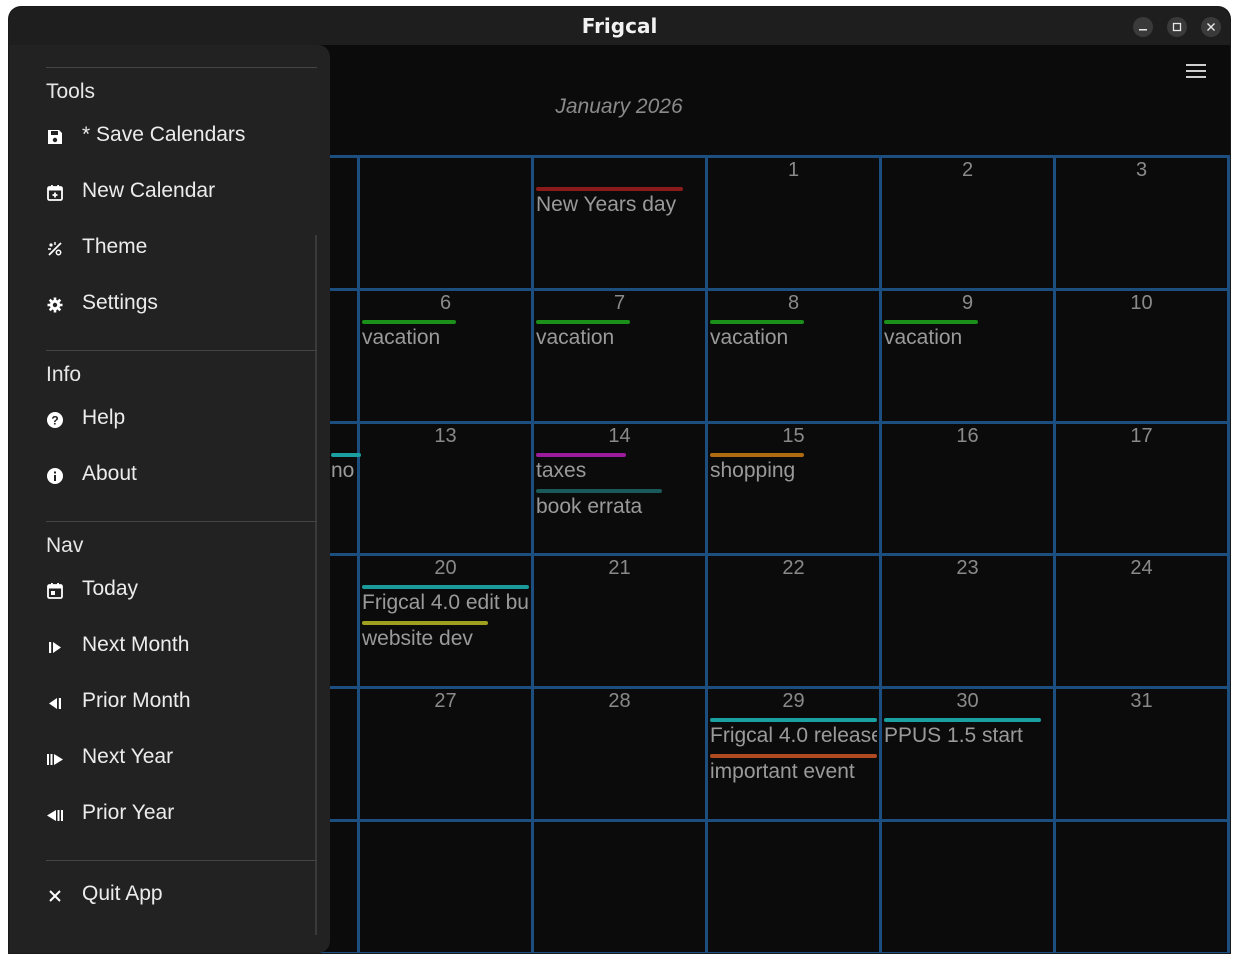 This screenshot has height=963, width=1239. Describe the element at coordinates (65, 545) in the screenshot. I see `drawer-section-title: Nav` at that location.